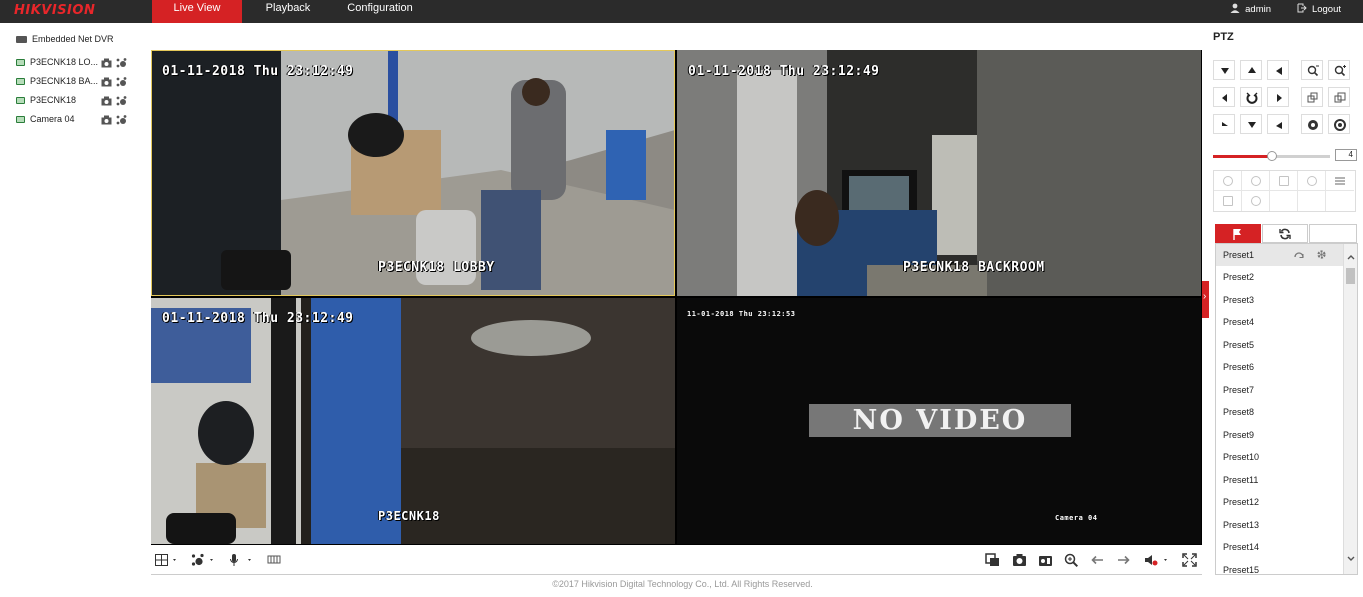  Describe the element at coordinates (1319, 9) in the screenshot. I see `logout-button: Logout` at that location.